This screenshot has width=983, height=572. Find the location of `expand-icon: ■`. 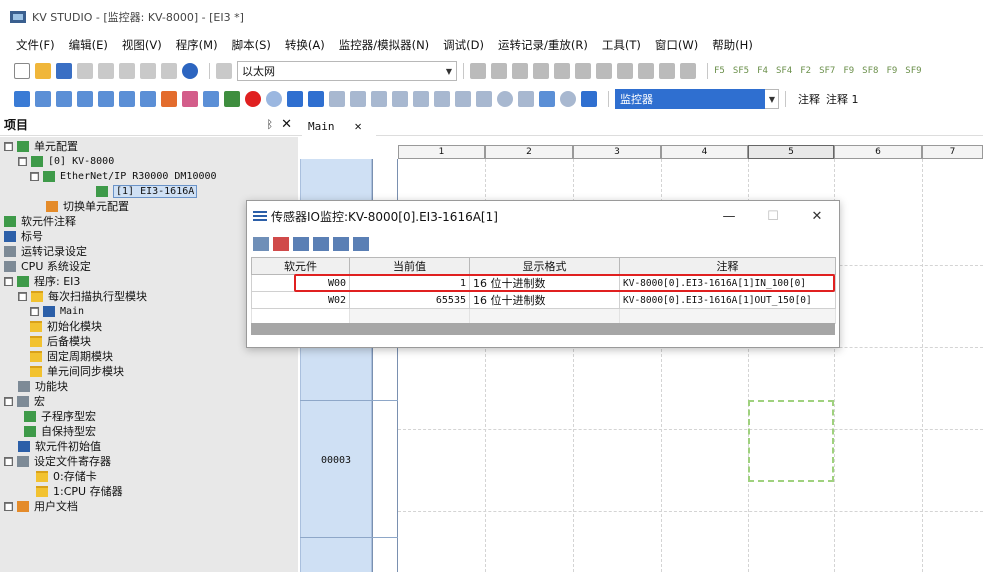

expand-icon: ■ is located at coordinates (34, 311).